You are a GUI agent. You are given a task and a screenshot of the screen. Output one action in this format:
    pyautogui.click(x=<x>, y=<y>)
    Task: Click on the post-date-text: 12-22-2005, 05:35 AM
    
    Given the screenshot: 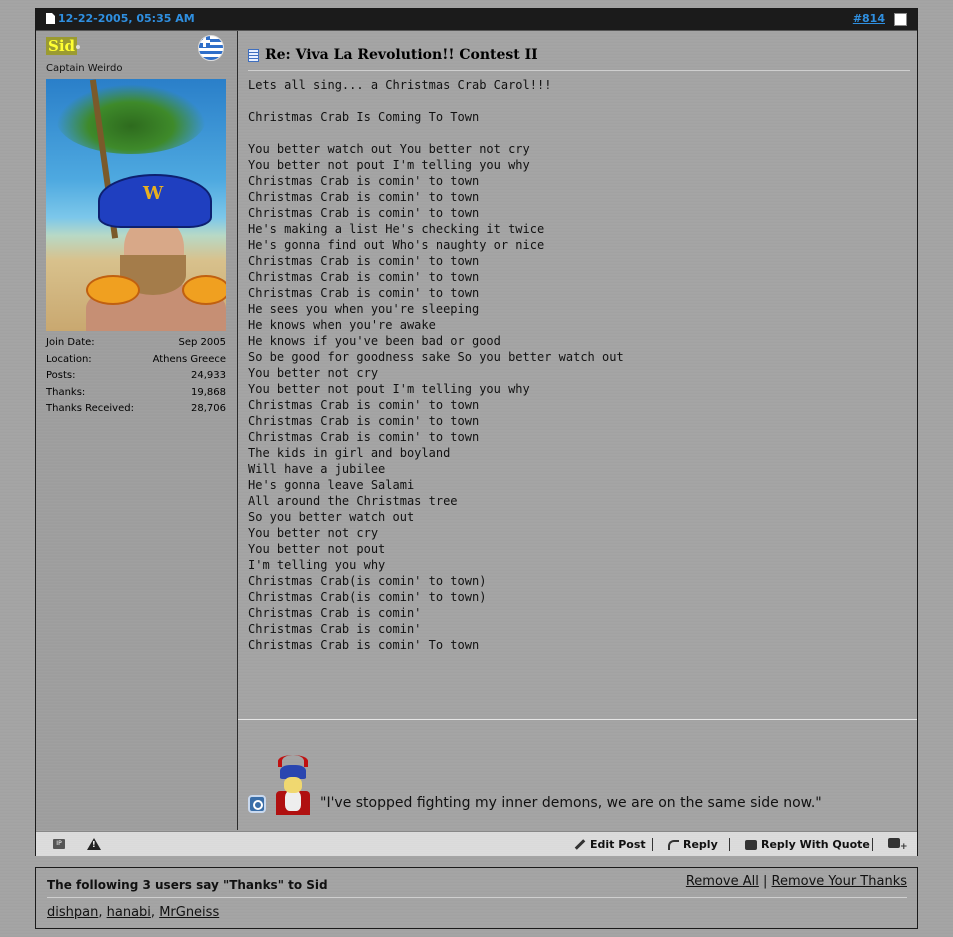 What is the action you would take?
    pyautogui.click(x=126, y=18)
    